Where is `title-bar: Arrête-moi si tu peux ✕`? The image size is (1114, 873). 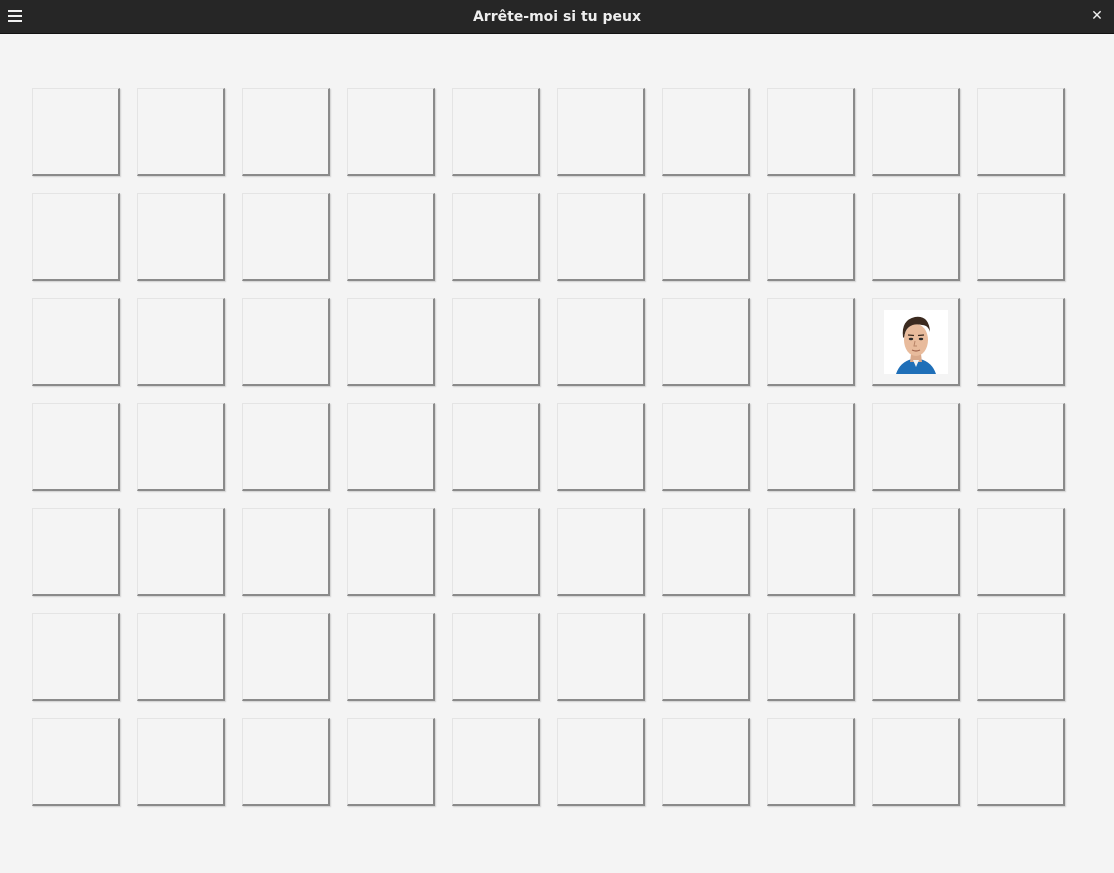 title-bar: Arrête-moi si tu peux ✕ is located at coordinates (557, 17).